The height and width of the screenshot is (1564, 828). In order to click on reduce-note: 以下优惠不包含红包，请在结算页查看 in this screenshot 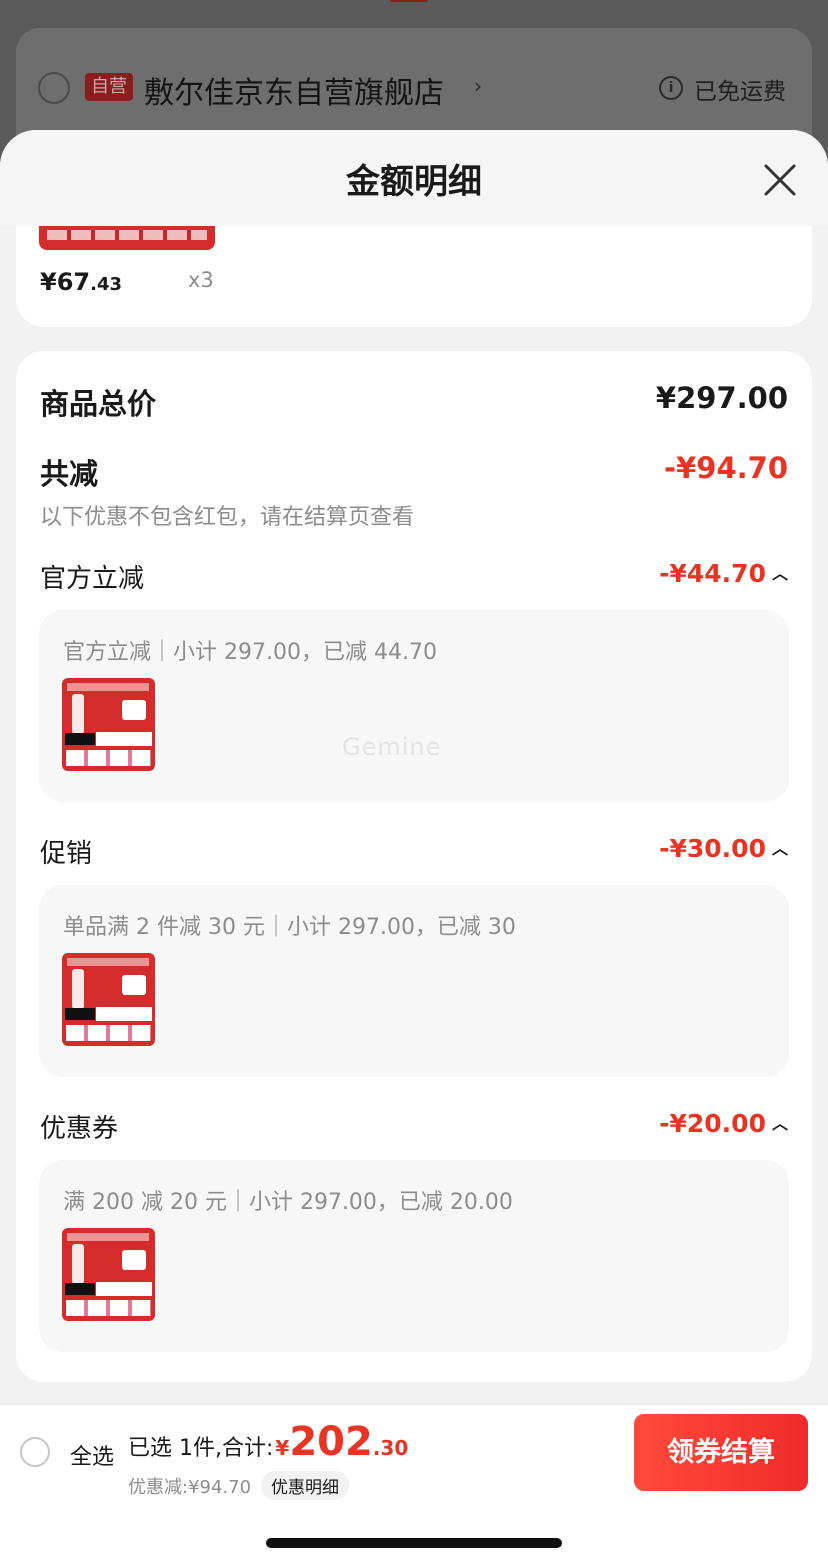, I will do `click(227, 517)`.